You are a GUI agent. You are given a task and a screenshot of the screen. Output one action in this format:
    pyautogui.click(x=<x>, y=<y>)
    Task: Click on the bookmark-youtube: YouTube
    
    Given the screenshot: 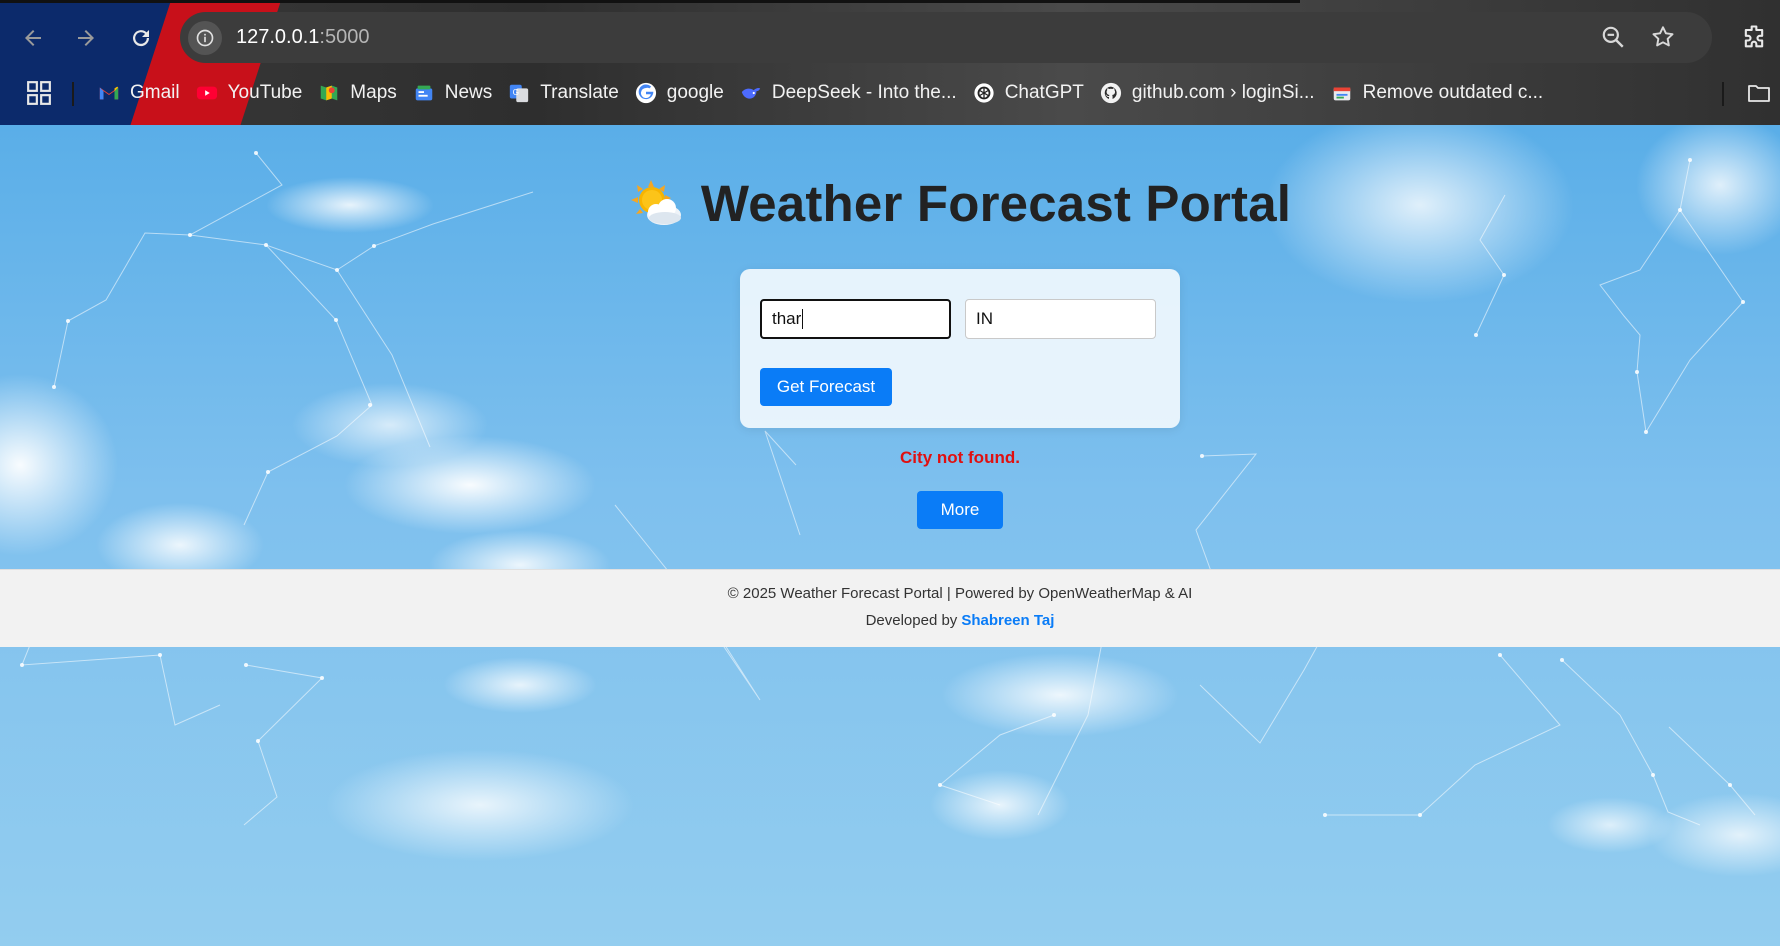 What is the action you would take?
    pyautogui.click(x=251, y=93)
    